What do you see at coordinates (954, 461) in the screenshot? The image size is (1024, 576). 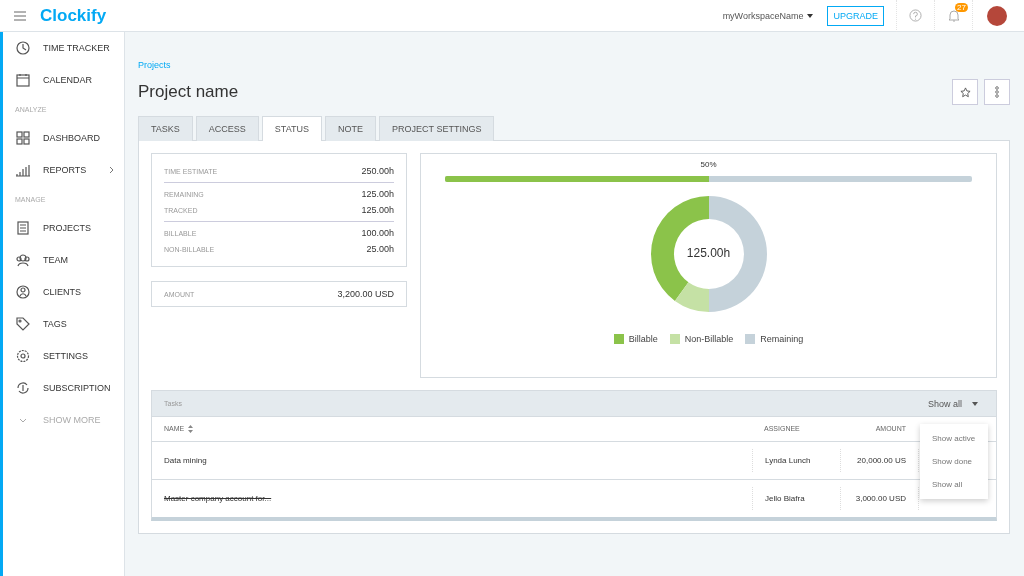 I see `menu-item: Show done` at bounding box center [954, 461].